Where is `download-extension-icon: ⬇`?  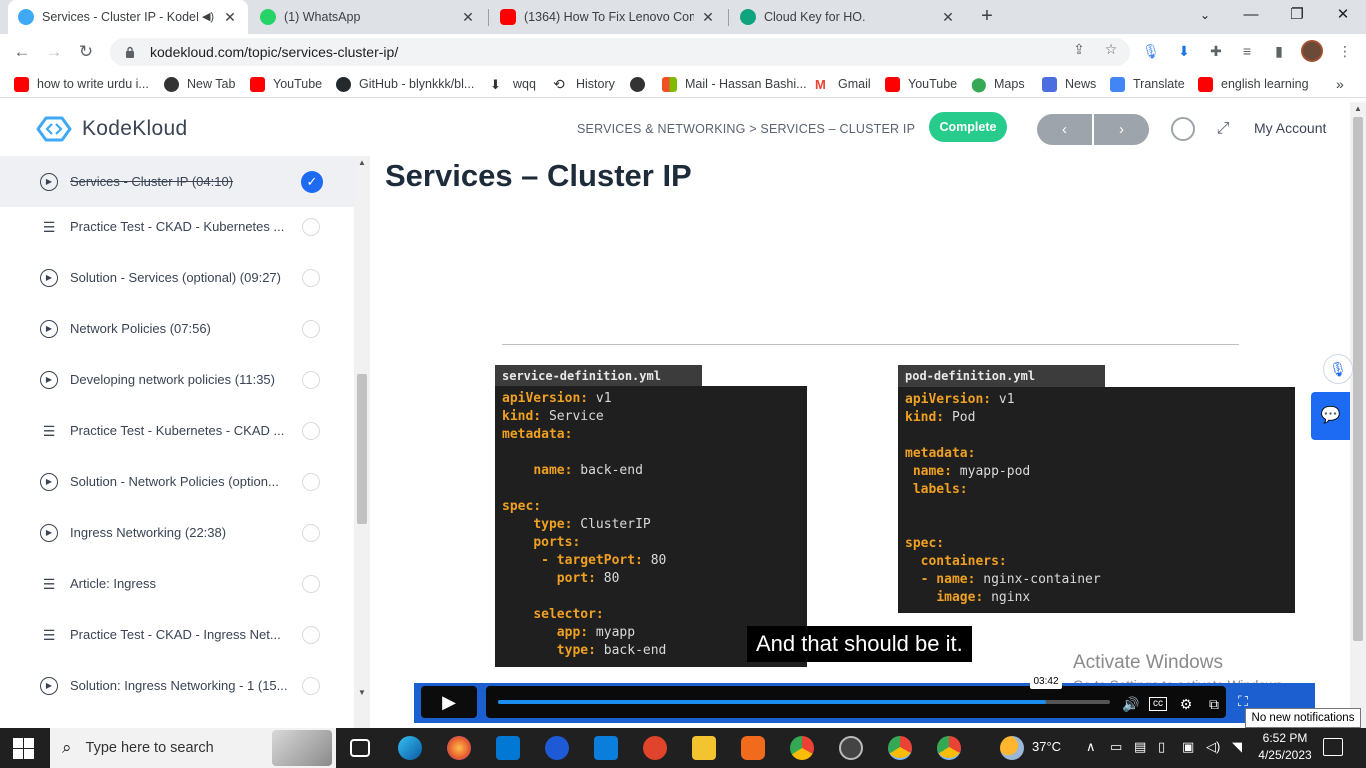
download-extension-icon: ⬇ is located at coordinates (1184, 51).